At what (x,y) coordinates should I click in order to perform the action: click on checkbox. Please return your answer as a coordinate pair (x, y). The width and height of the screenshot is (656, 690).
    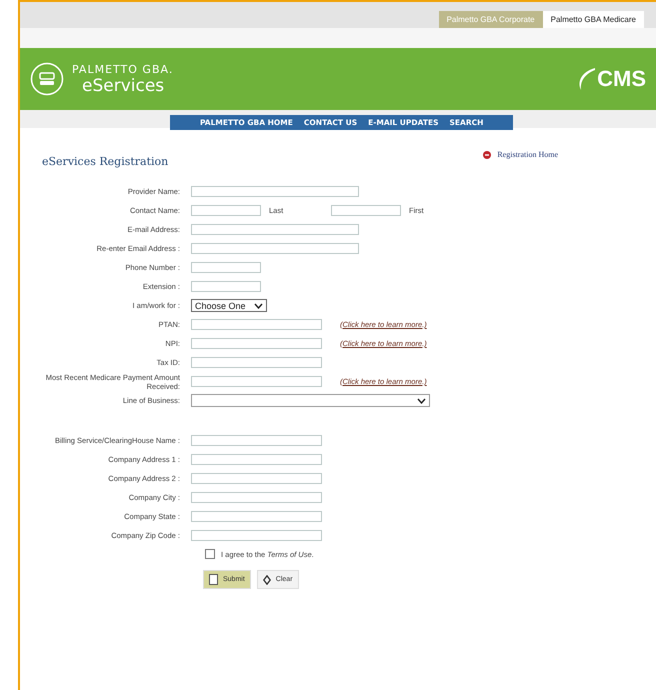
    Looking at the image, I should click on (210, 554).